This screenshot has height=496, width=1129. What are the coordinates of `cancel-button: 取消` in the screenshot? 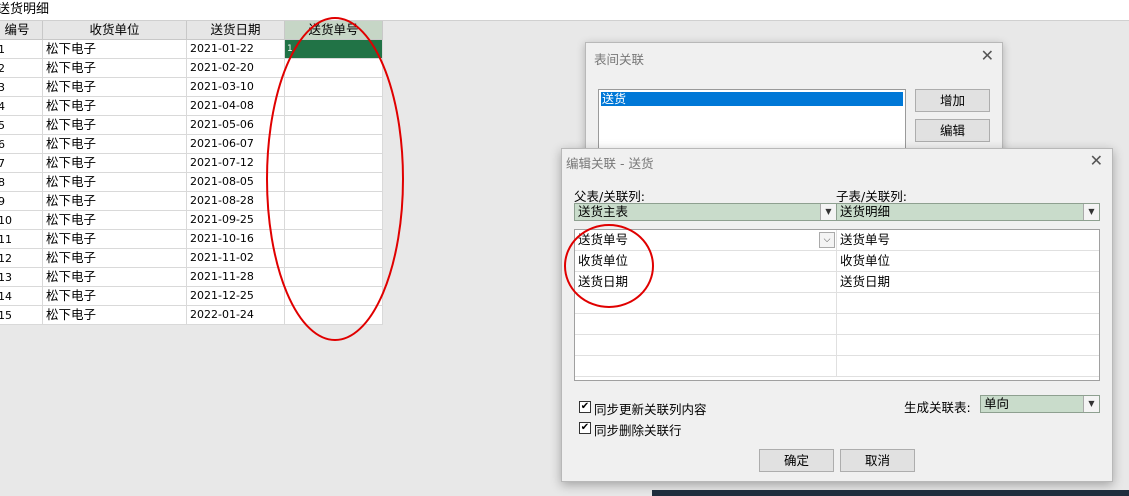 It's located at (877, 460).